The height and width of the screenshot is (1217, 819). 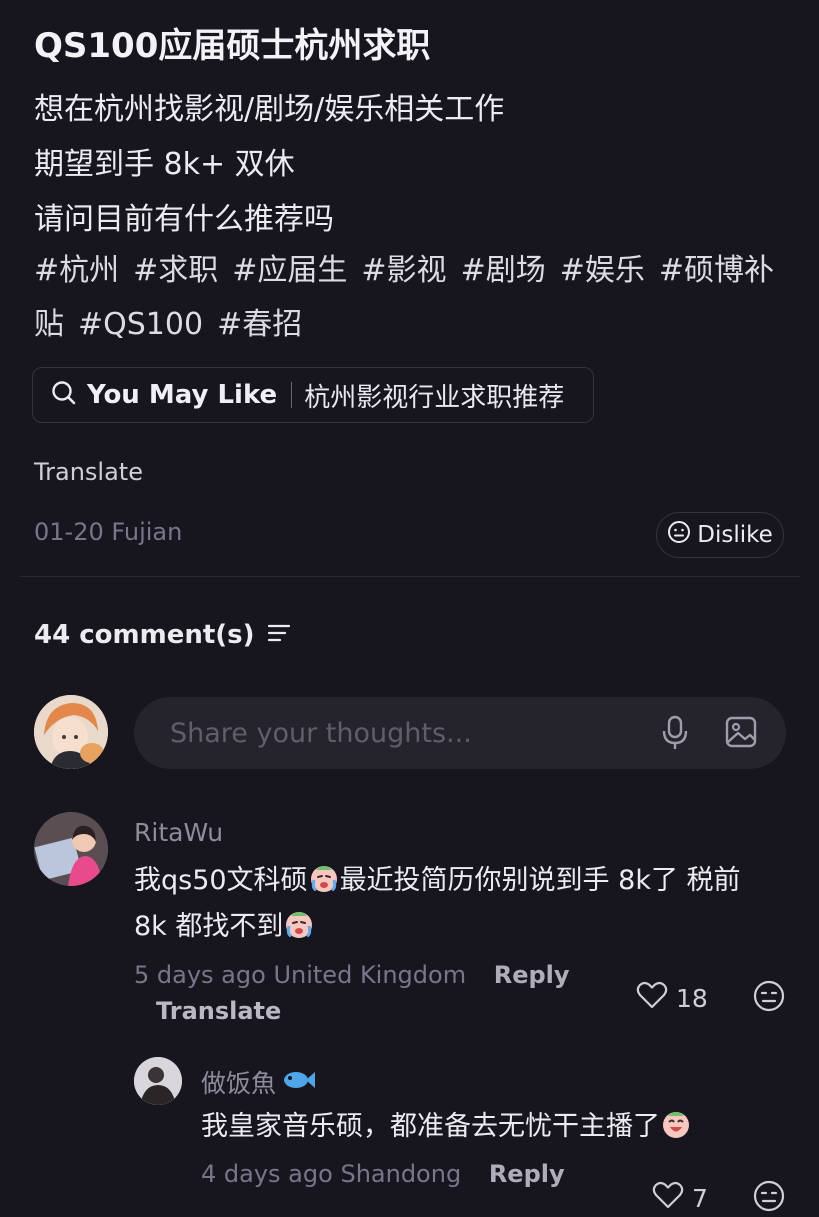 I want to click on like-button: 18, so click(x=672, y=998).